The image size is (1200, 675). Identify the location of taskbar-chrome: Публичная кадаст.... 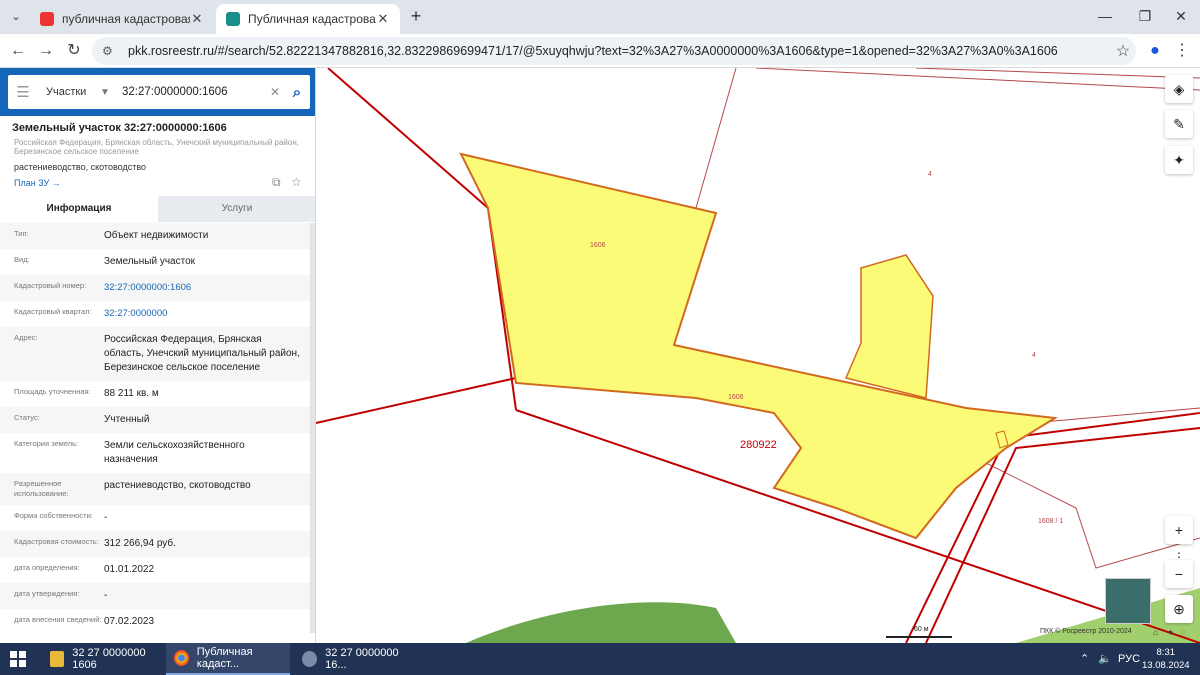
(228, 659).